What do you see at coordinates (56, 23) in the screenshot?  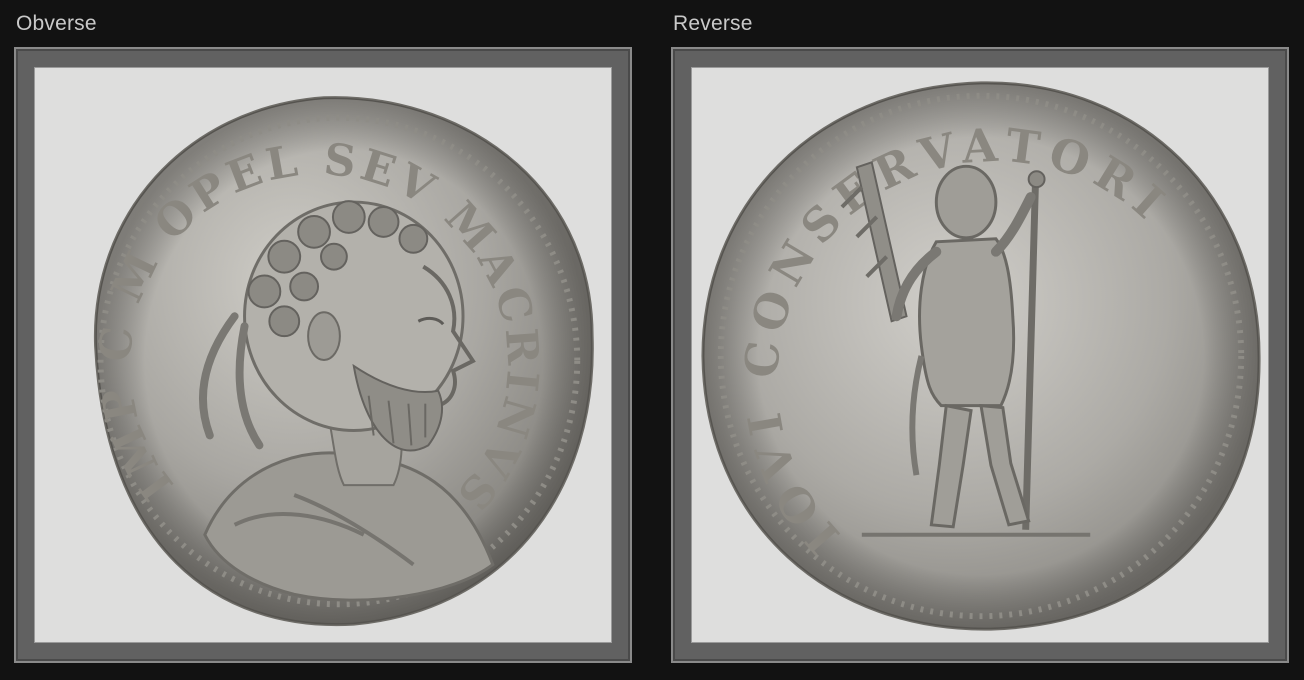 I see `obverse-label: Obverse` at bounding box center [56, 23].